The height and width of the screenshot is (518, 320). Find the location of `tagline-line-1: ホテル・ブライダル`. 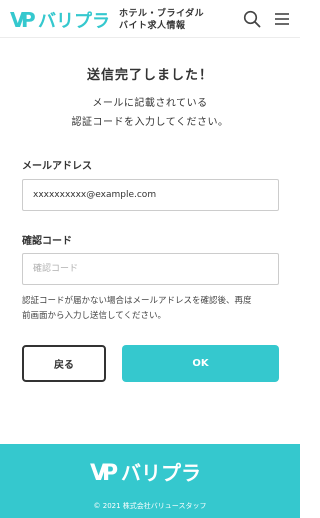

tagline-line-1: ホテル・ブライダル is located at coordinates (162, 14).